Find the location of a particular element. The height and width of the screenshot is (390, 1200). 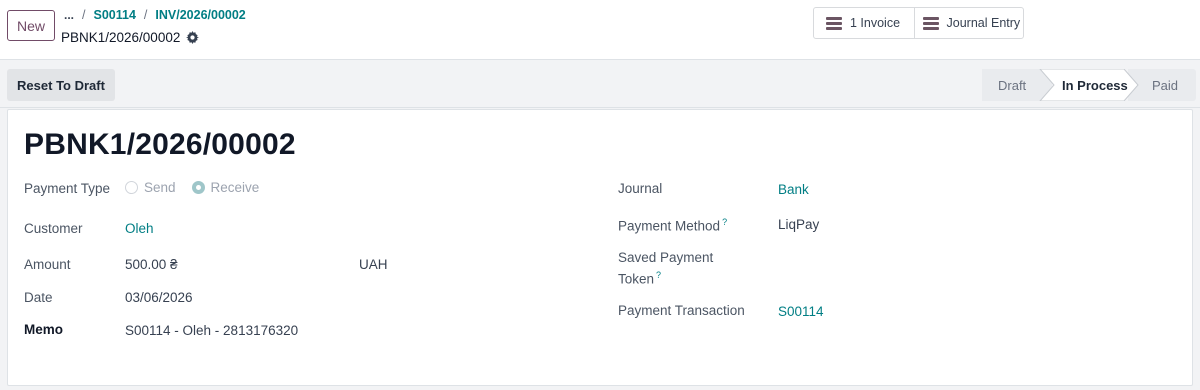

status-stages: Draft Paid In Process is located at coordinates (1089, 85).